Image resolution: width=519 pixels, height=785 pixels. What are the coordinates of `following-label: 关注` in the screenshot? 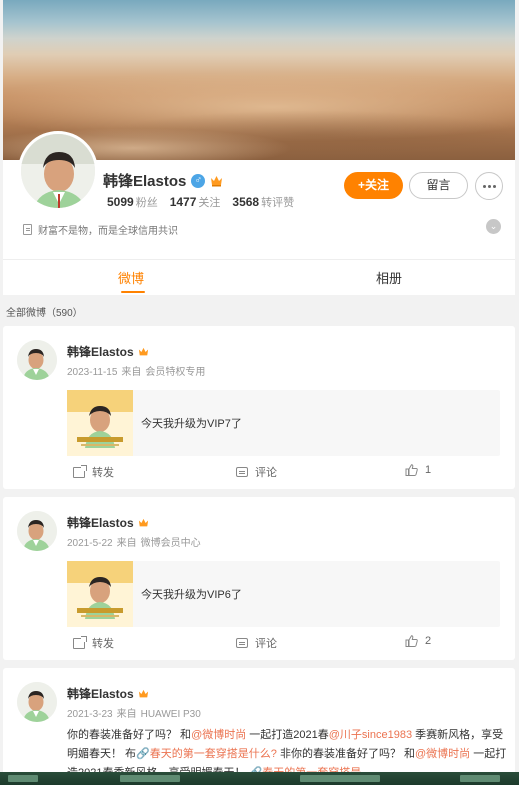 It's located at (209, 203).